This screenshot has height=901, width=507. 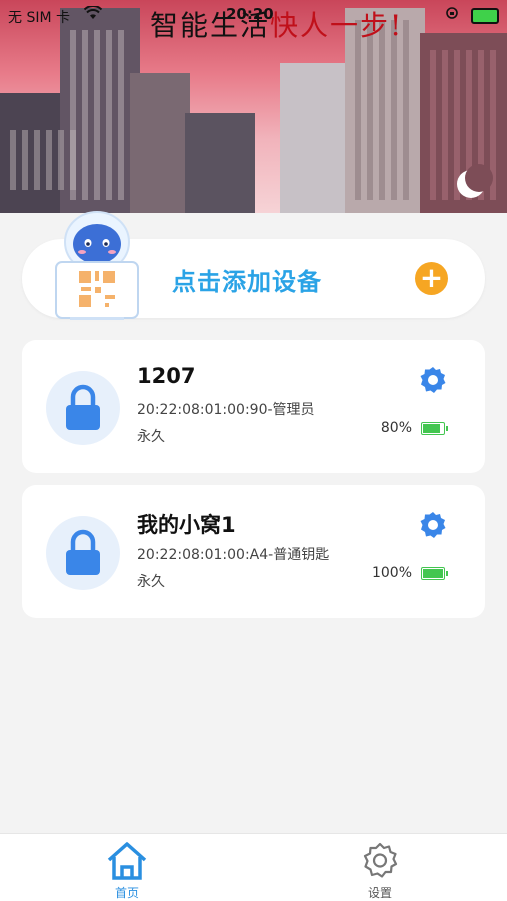 What do you see at coordinates (475, 181) in the screenshot?
I see `moon-icon` at bounding box center [475, 181].